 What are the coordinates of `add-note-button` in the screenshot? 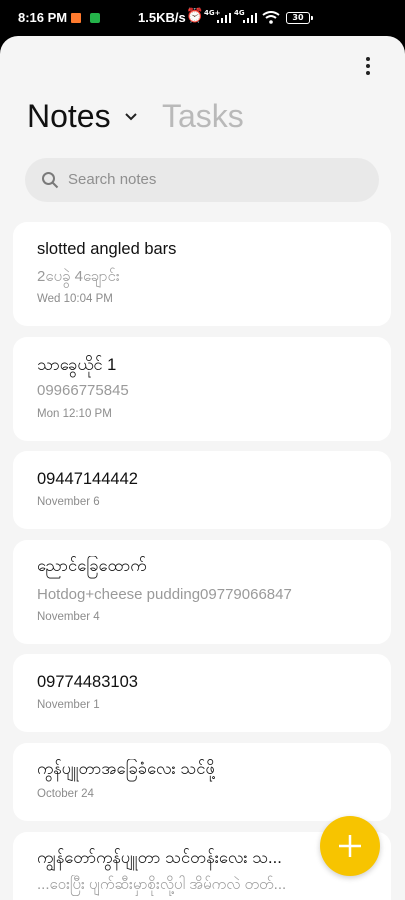 It's located at (350, 846).